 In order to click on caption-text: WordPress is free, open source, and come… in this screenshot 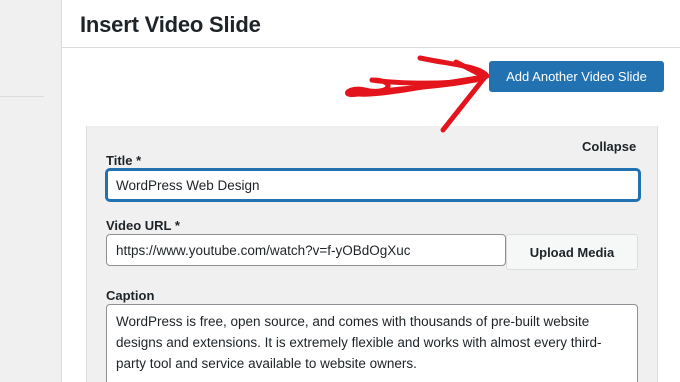, I will do `click(359, 342)`.